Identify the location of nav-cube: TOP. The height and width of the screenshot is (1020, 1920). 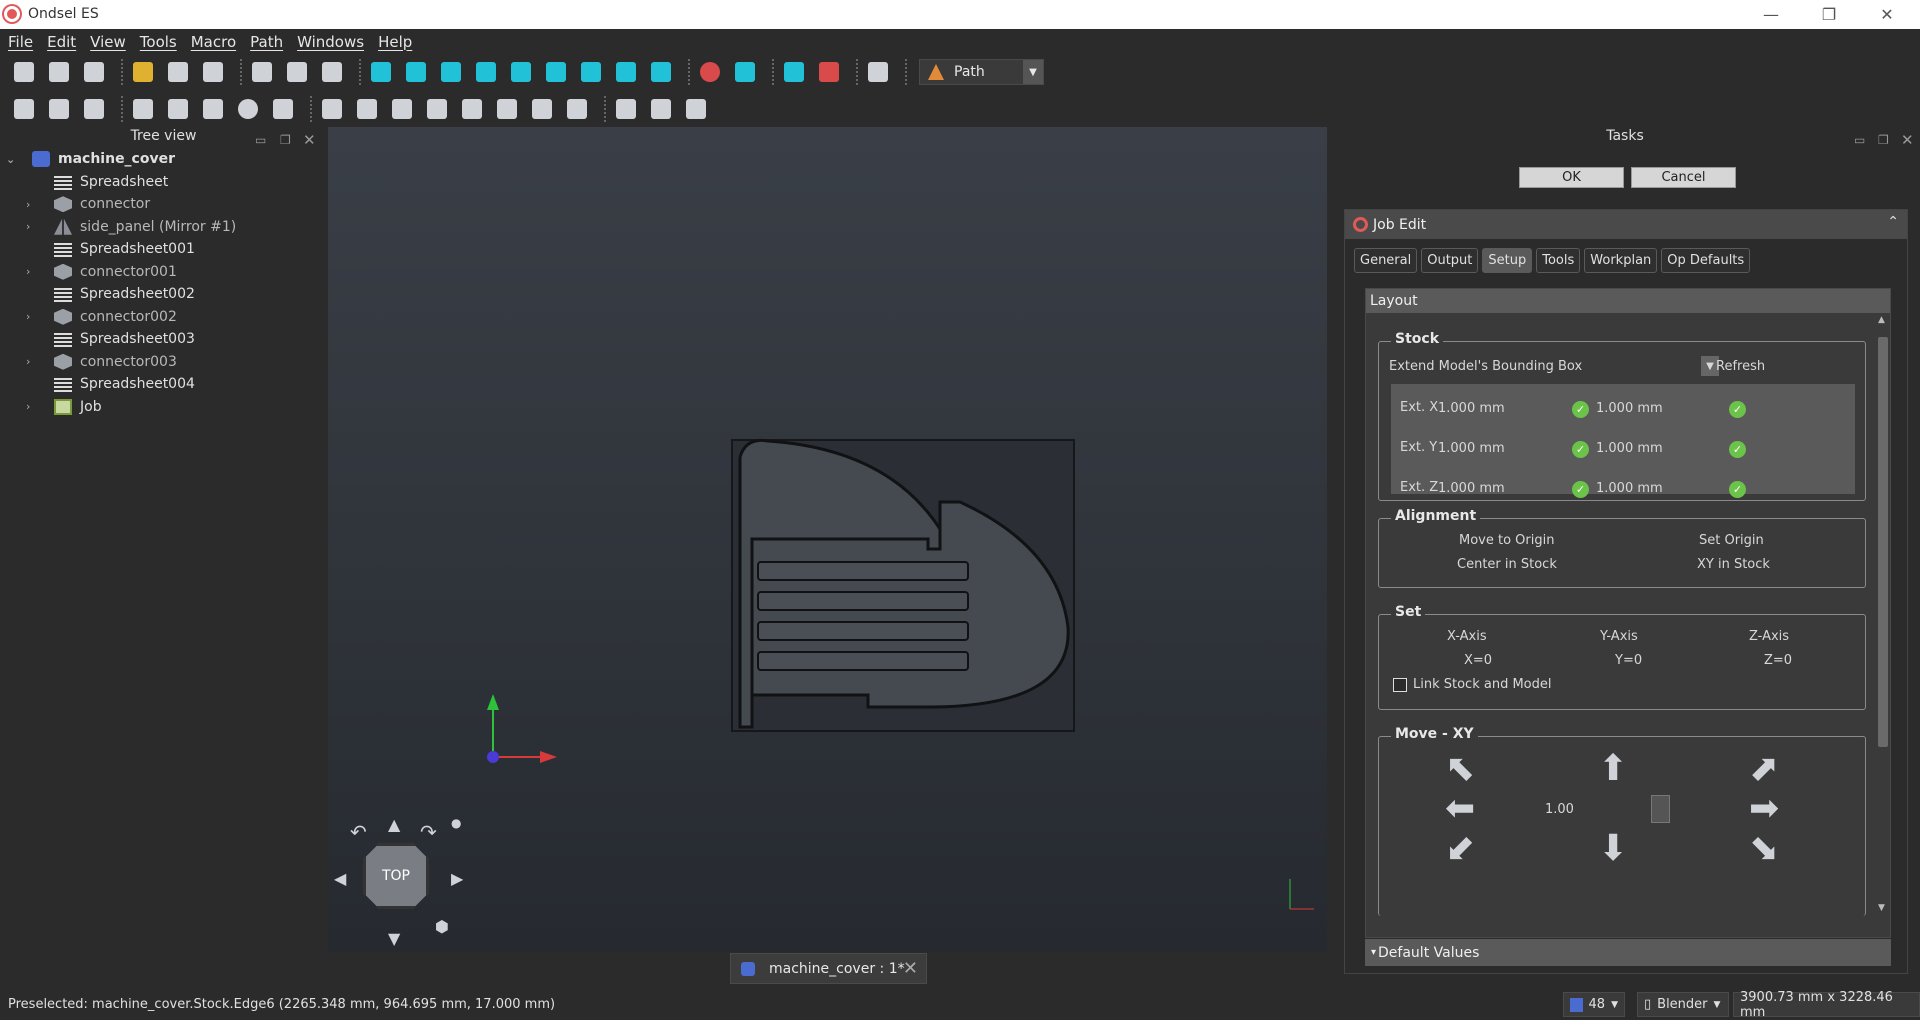
(396, 876).